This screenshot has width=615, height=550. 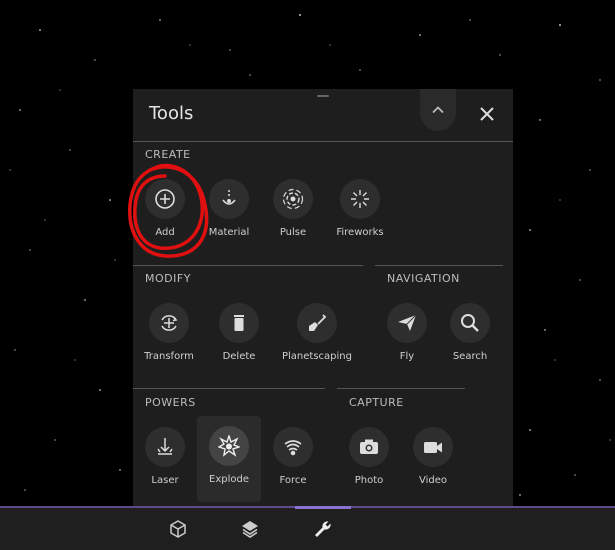 I want to click on cube-icon, so click(x=178, y=529).